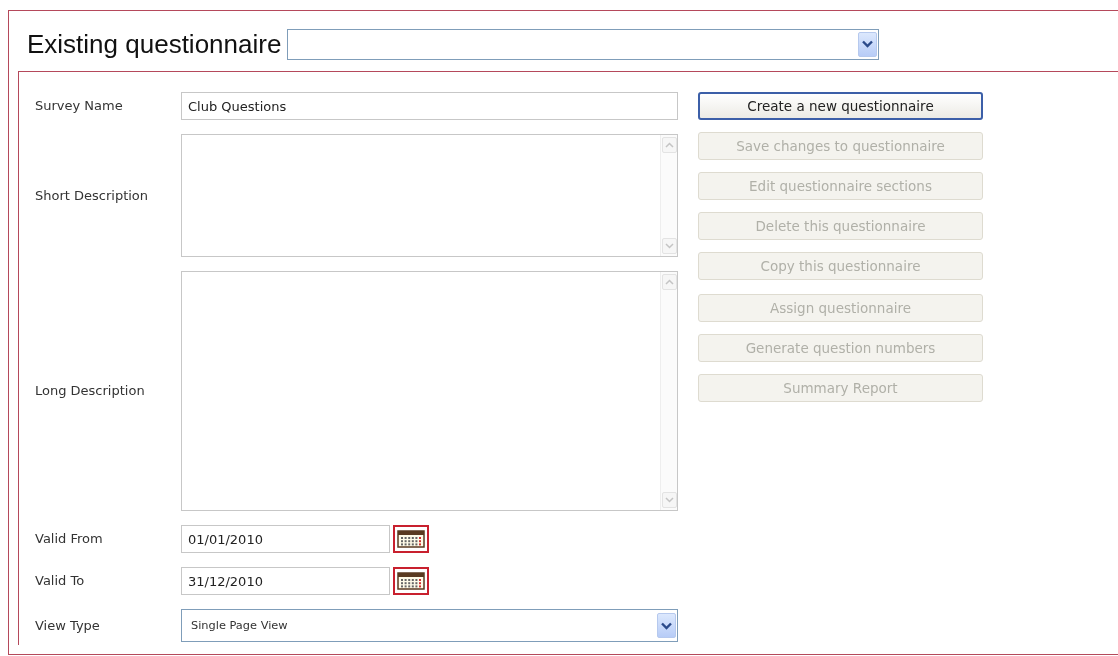 Image resolution: width=1118 pixels, height=656 pixels. Describe the element at coordinates (154, 44) in the screenshot. I see `page-title: Existing questionnaire` at that location.